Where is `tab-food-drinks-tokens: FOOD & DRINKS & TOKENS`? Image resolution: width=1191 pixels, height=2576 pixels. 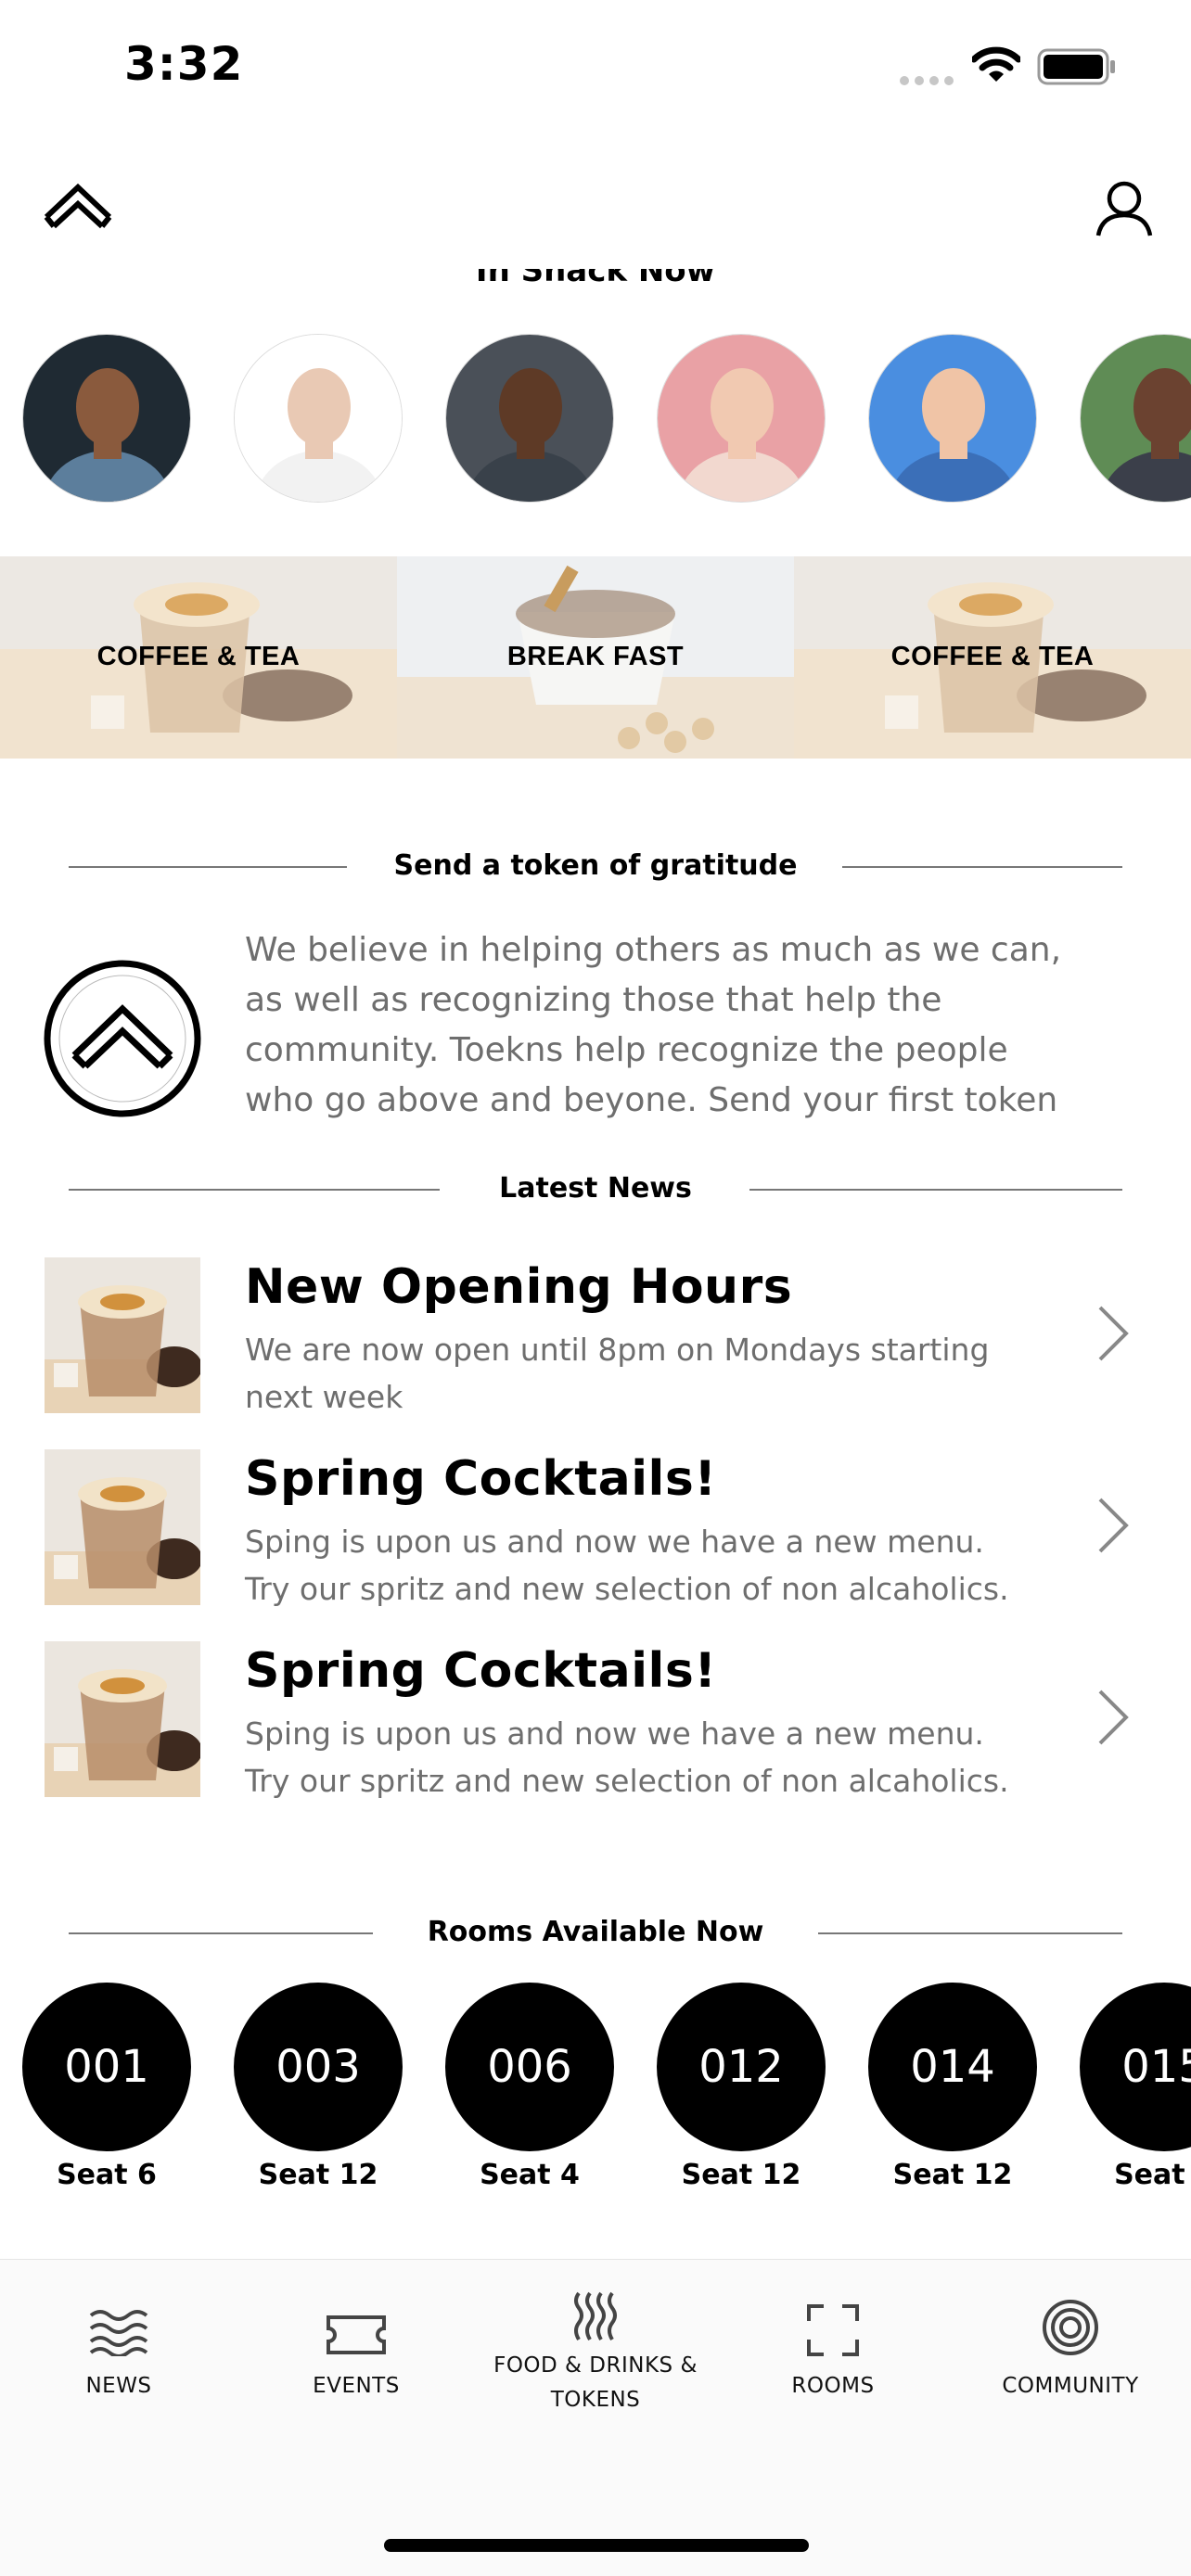 tab-food-drinks-tokens: FOOD & DRINKS & TOKENS is located at coordinates (595, 2354).